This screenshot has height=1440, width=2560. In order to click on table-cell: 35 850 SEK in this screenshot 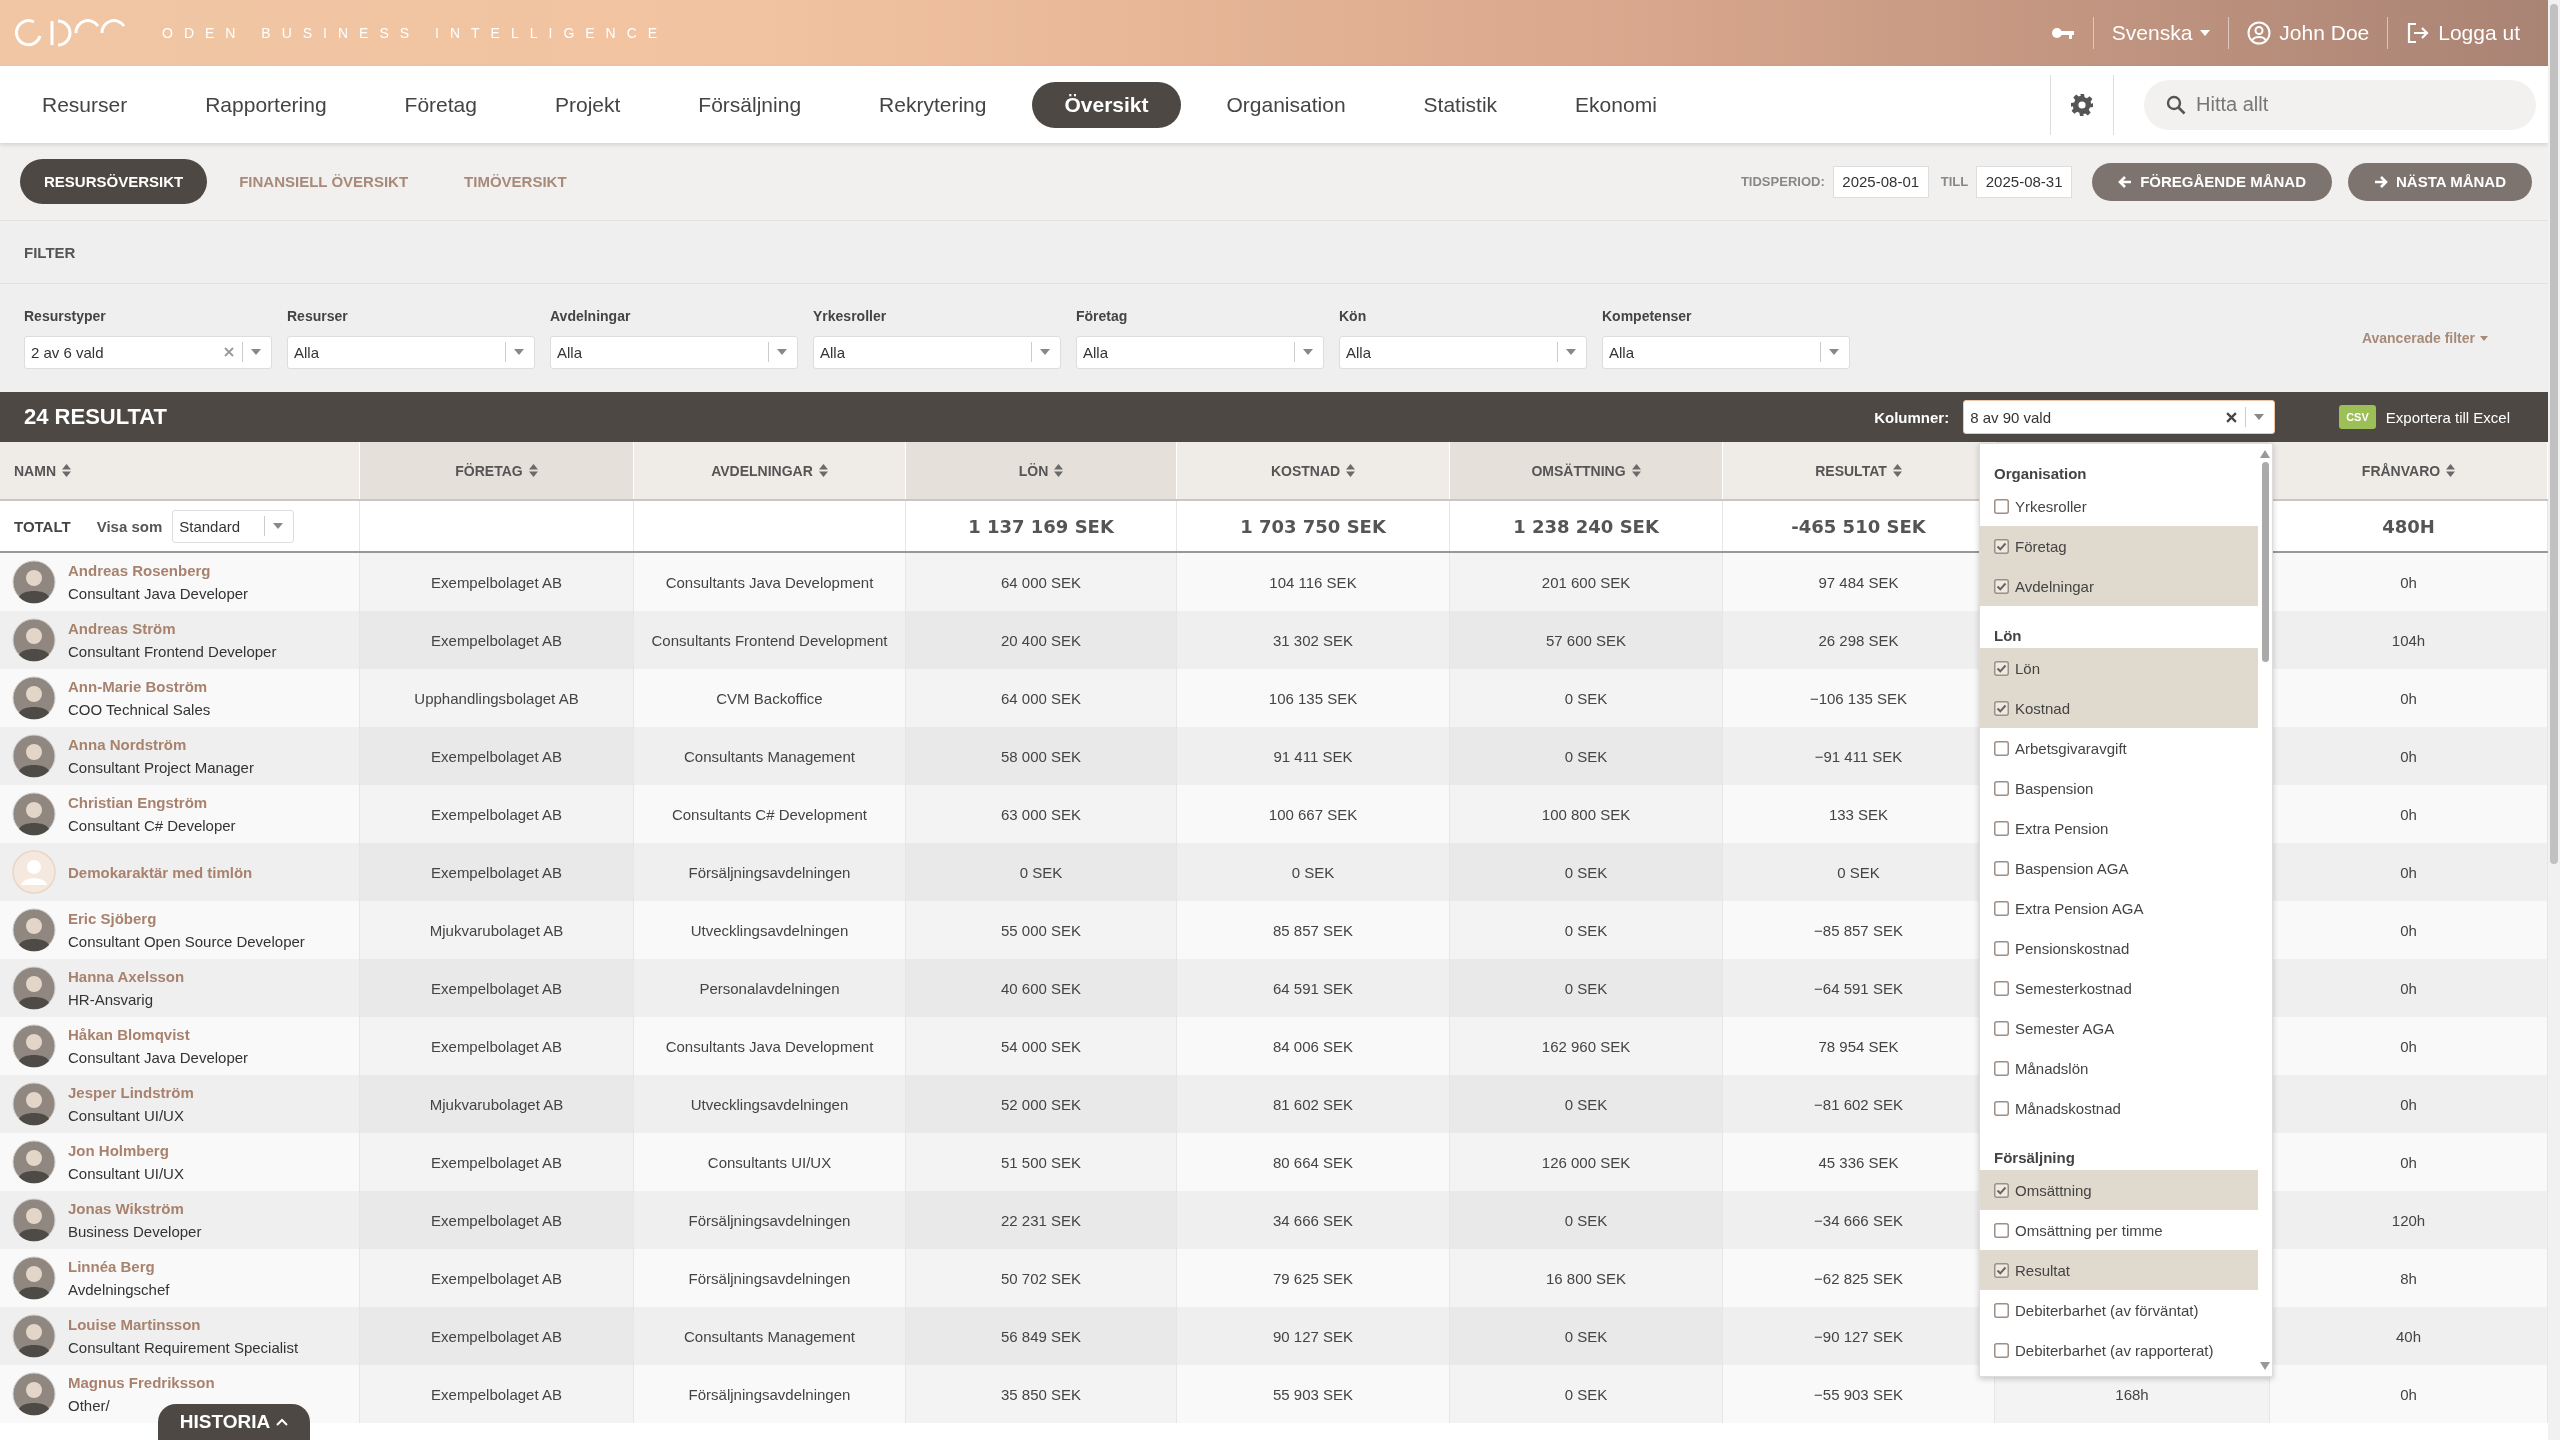, I will do `click(1041, 1394)`.